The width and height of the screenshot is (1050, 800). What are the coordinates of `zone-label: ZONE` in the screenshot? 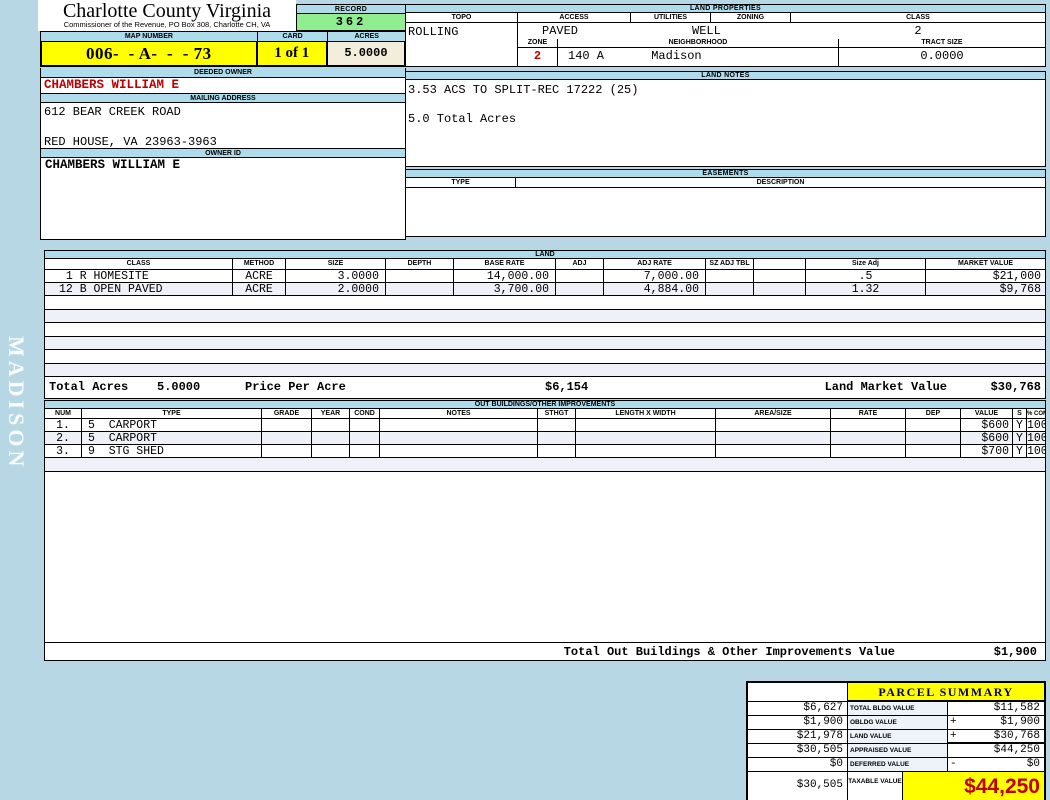 It's located at (538, 43).